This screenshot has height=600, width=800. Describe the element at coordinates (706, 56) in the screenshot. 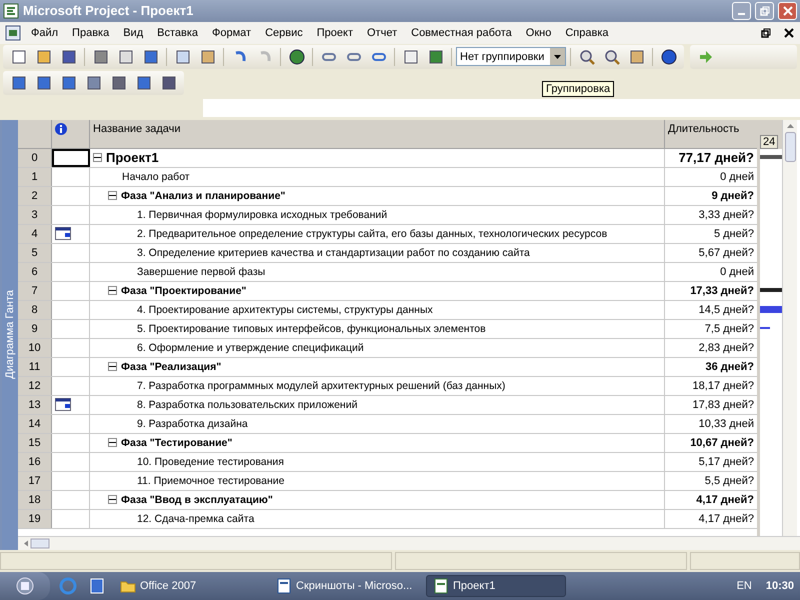

I see `arrow-icon` at that location.